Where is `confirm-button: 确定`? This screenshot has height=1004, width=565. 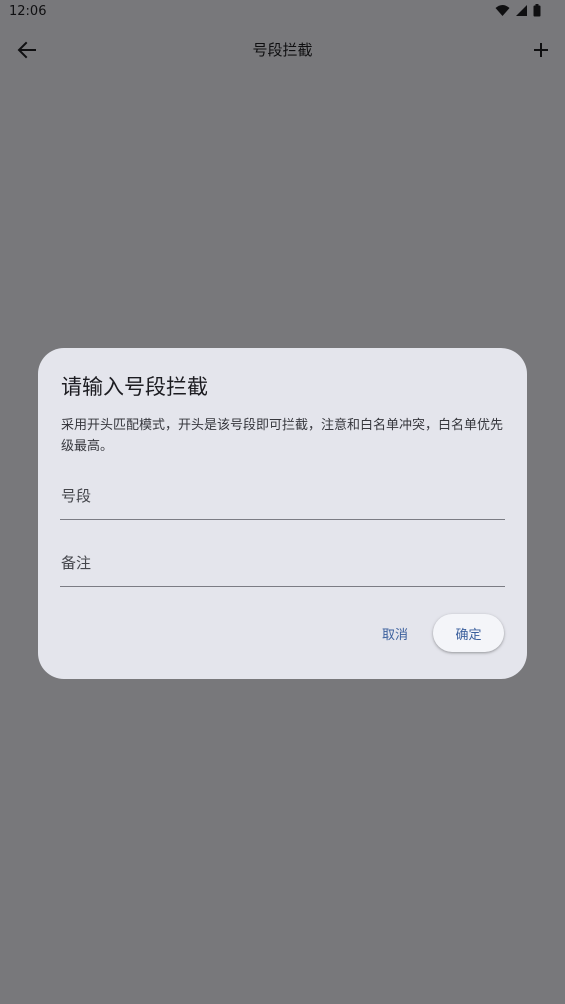 confirm-button: 确定 is located at coordinates (468, 633).